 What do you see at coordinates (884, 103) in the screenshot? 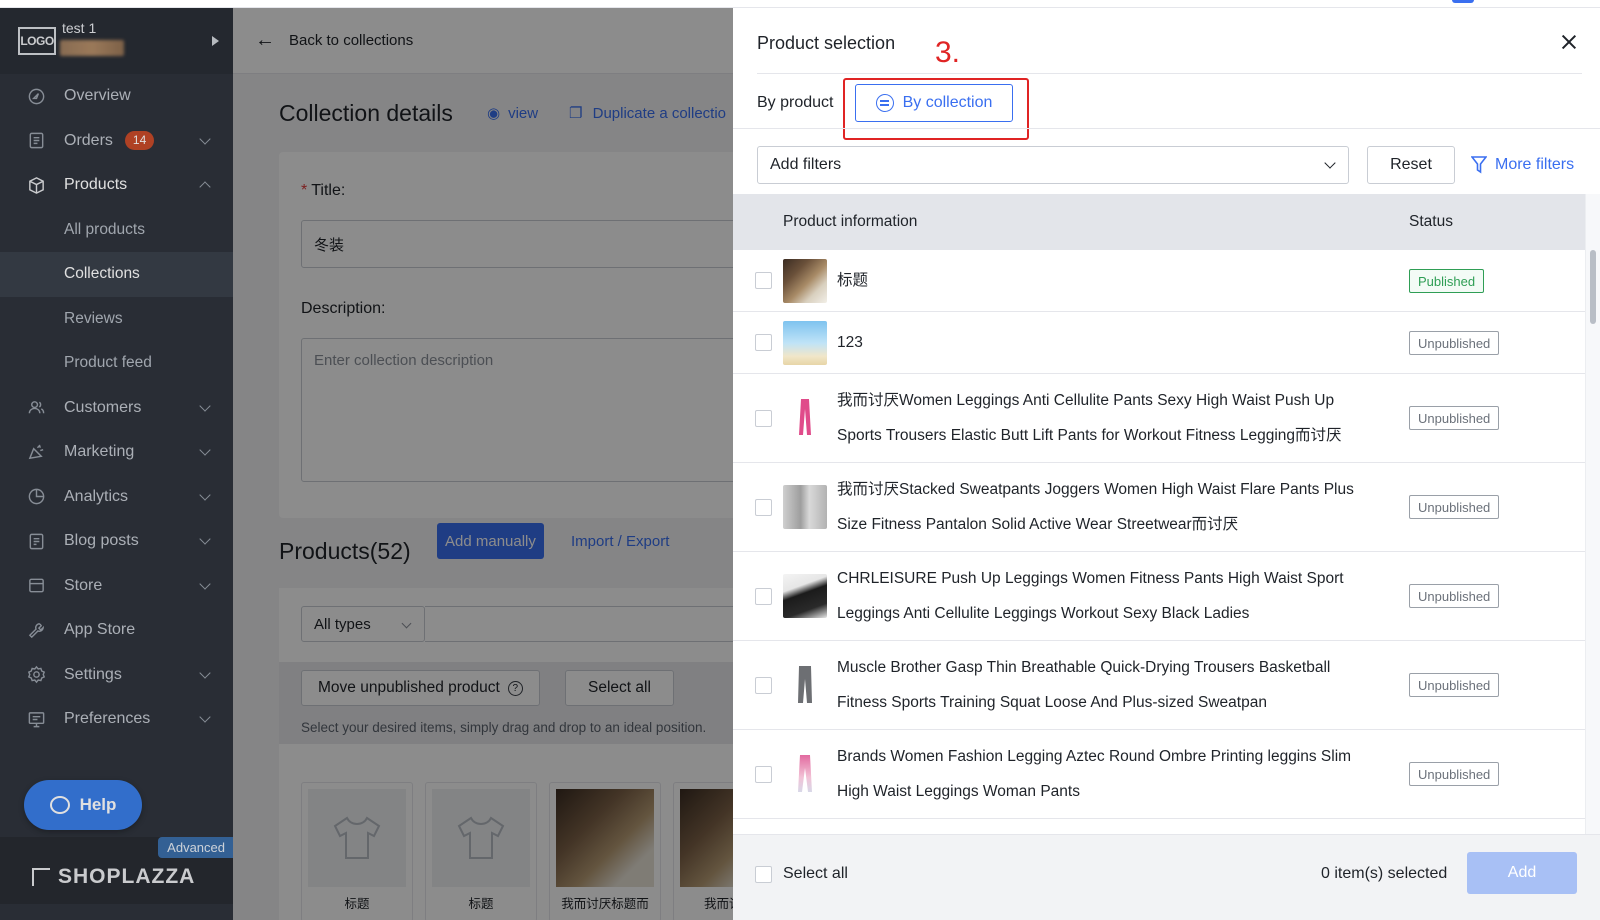
I see `collection-icon` at bounding box center [884, 103].